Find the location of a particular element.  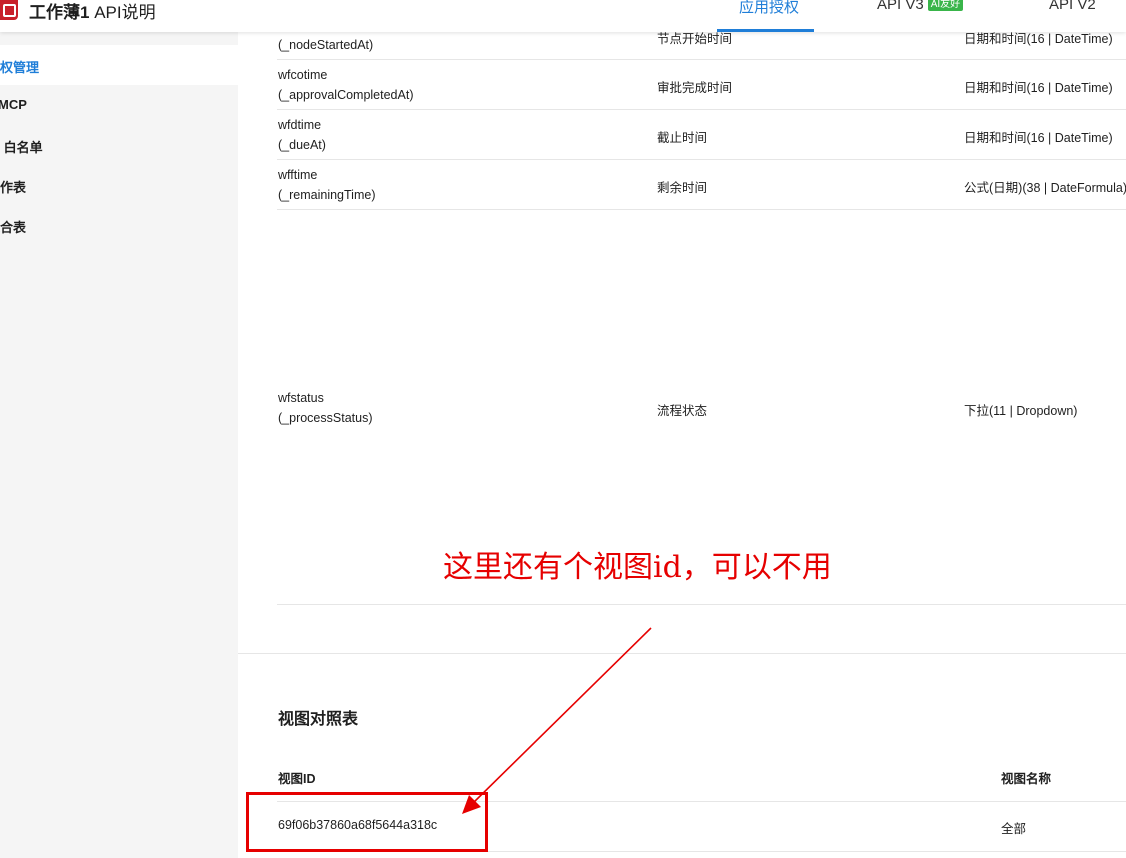

app-title: 工作薄1 API说明 is located at coordinates (92, 11).